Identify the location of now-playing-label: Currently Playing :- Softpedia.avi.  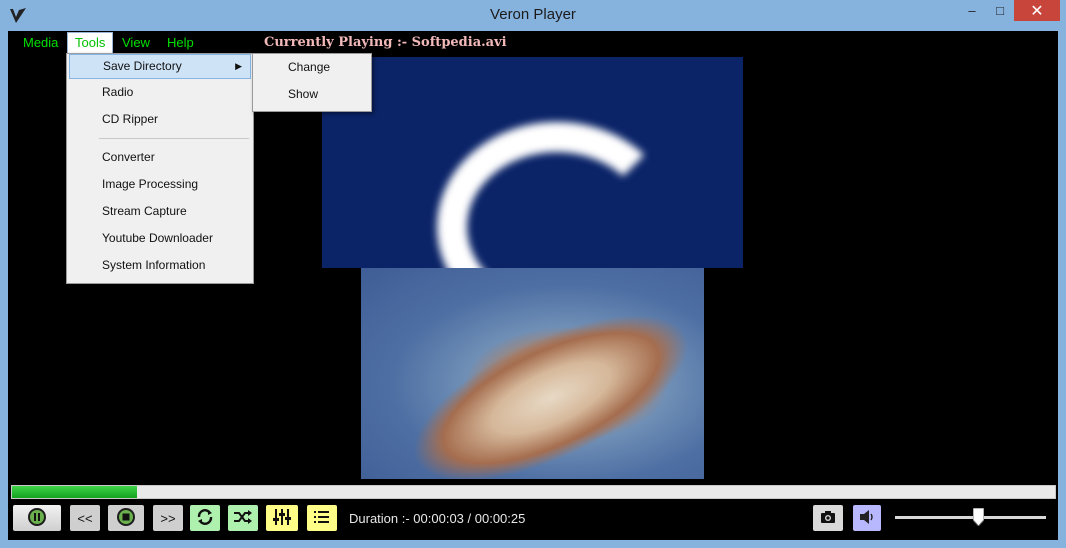
(385, 42).